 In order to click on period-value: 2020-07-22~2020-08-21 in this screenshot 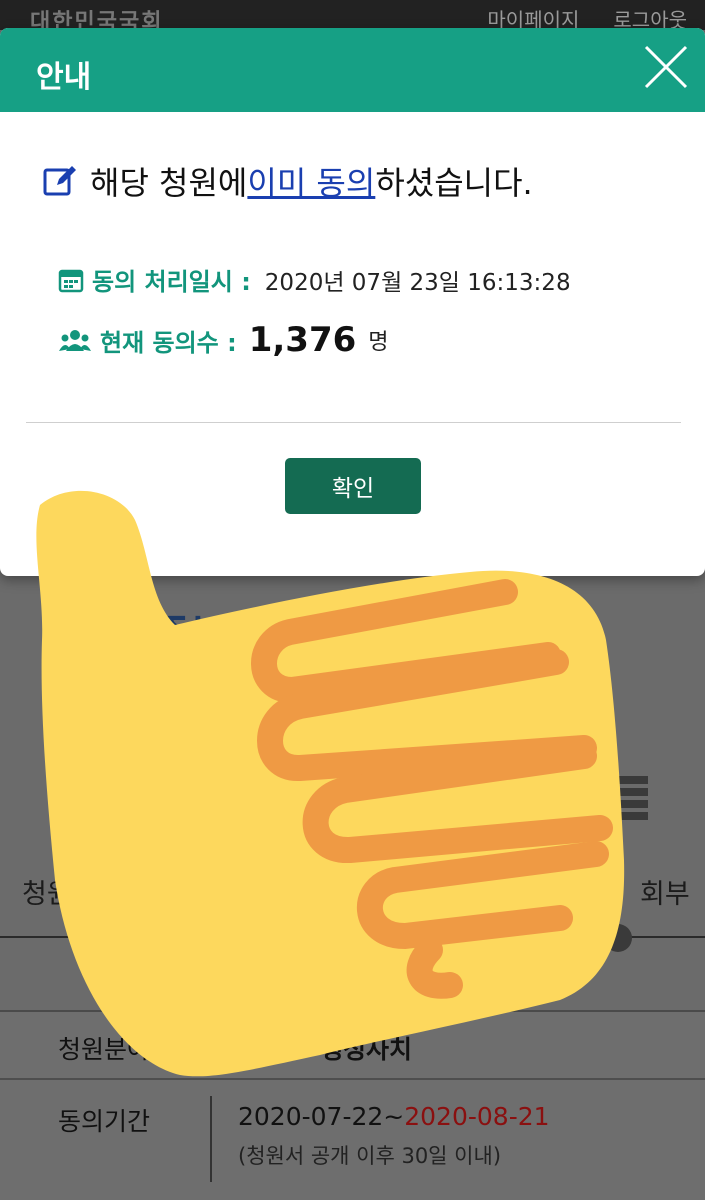, I will do `click(394, 1116)`.